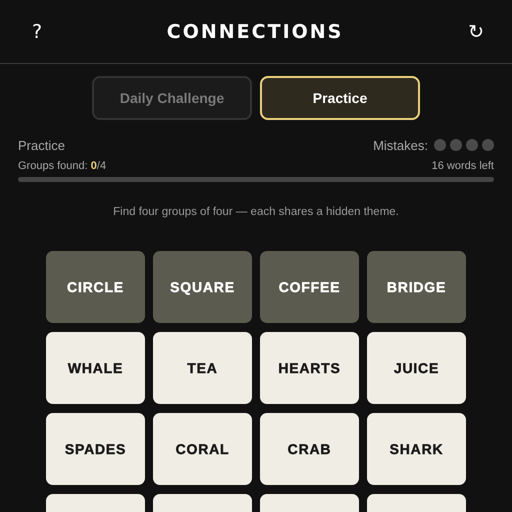 The image size is (512, 512). What do you see at coordinates (416, 449) in the screenshot?
I see `word-tile: SHARK` at bounding box center [416, 449].